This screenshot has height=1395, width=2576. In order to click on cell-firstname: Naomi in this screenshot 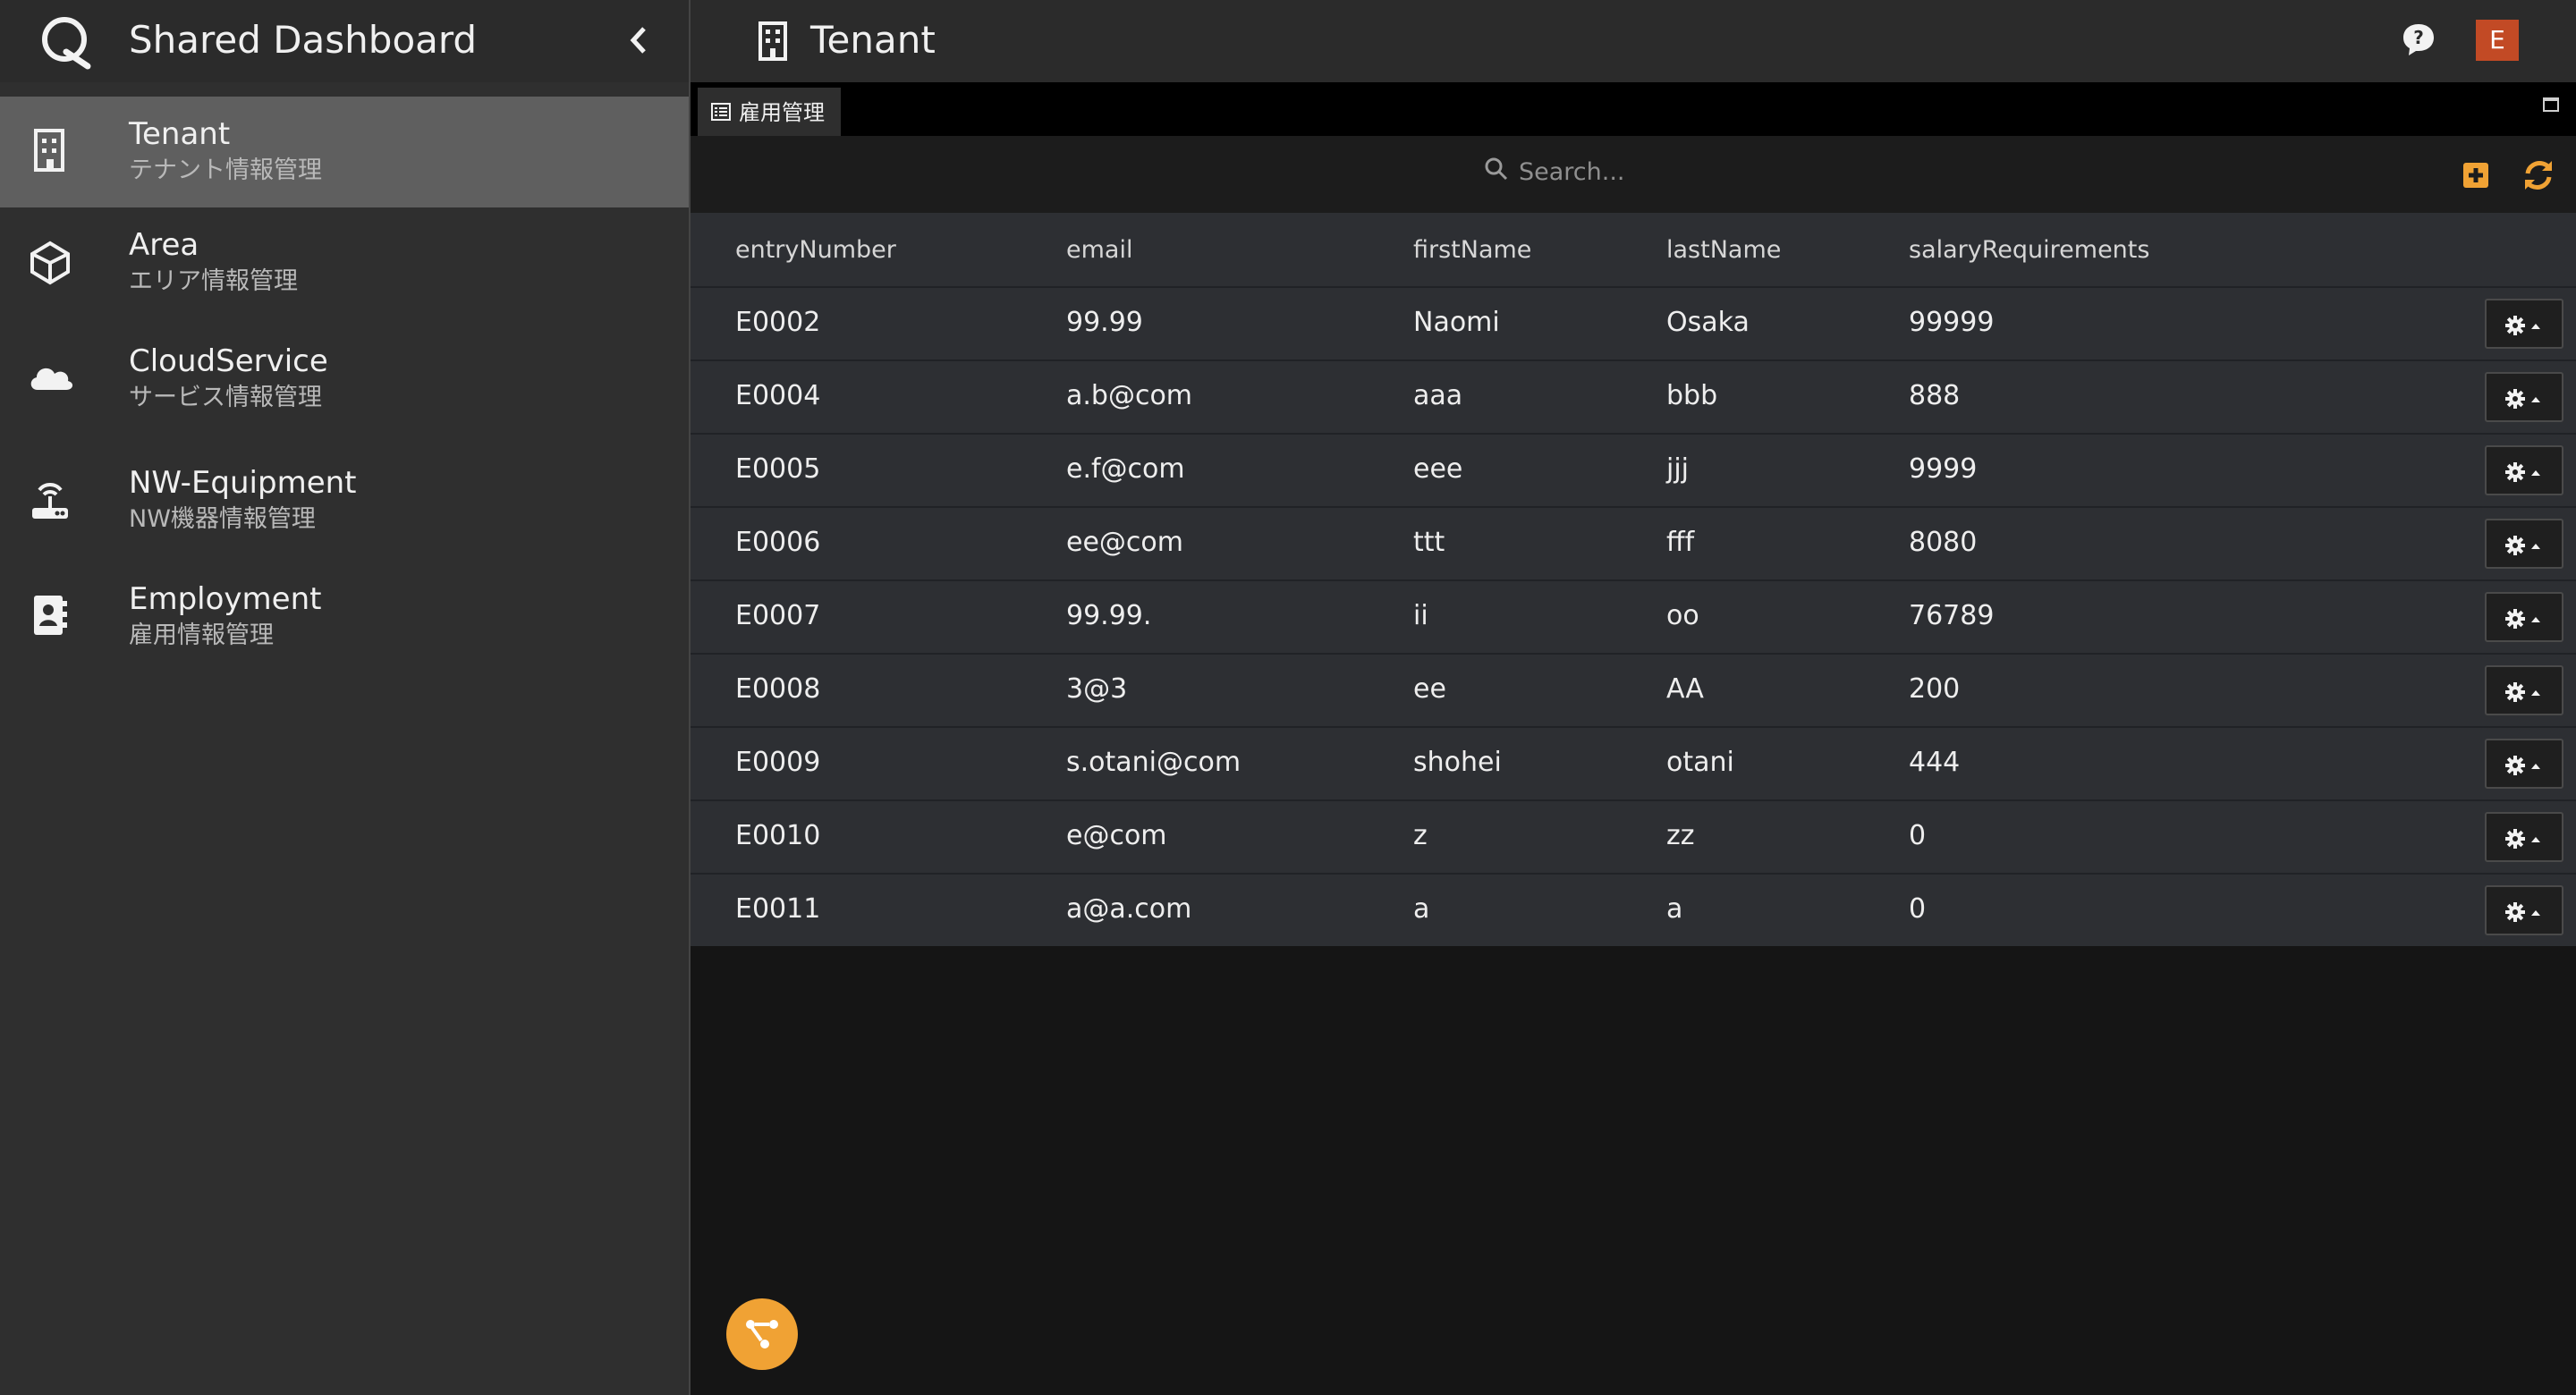, I will do `click(1456, 322)`.